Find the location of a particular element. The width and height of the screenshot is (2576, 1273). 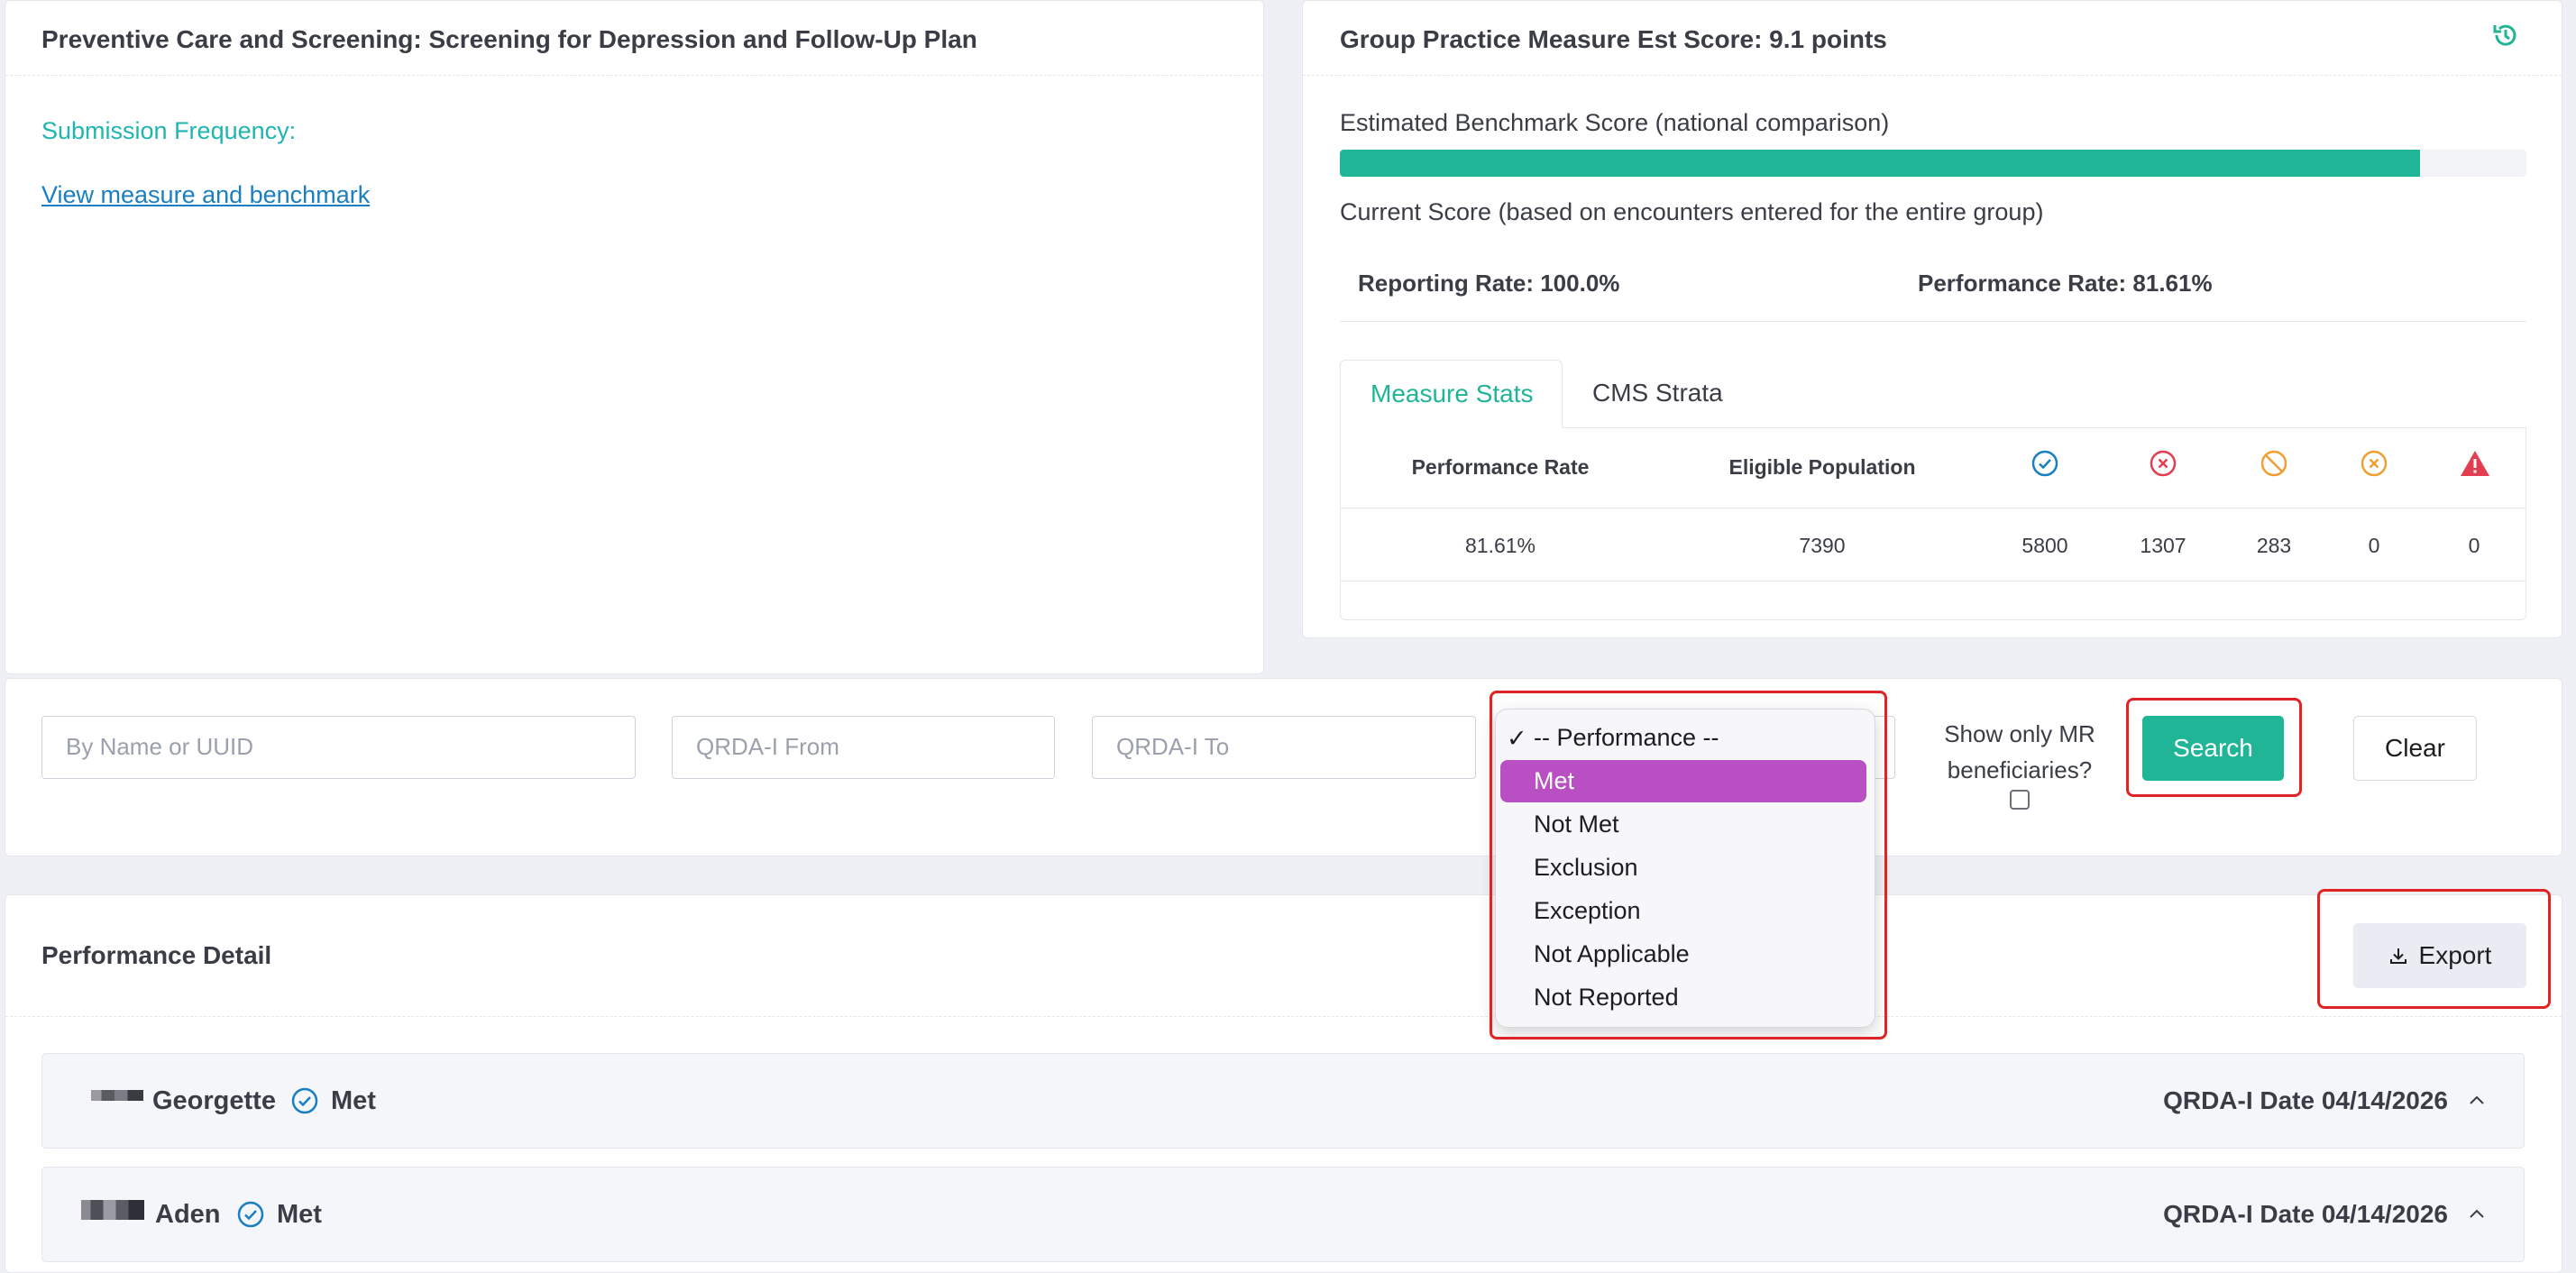

stats-bottom-divider is located at coordinates (1933, 581).